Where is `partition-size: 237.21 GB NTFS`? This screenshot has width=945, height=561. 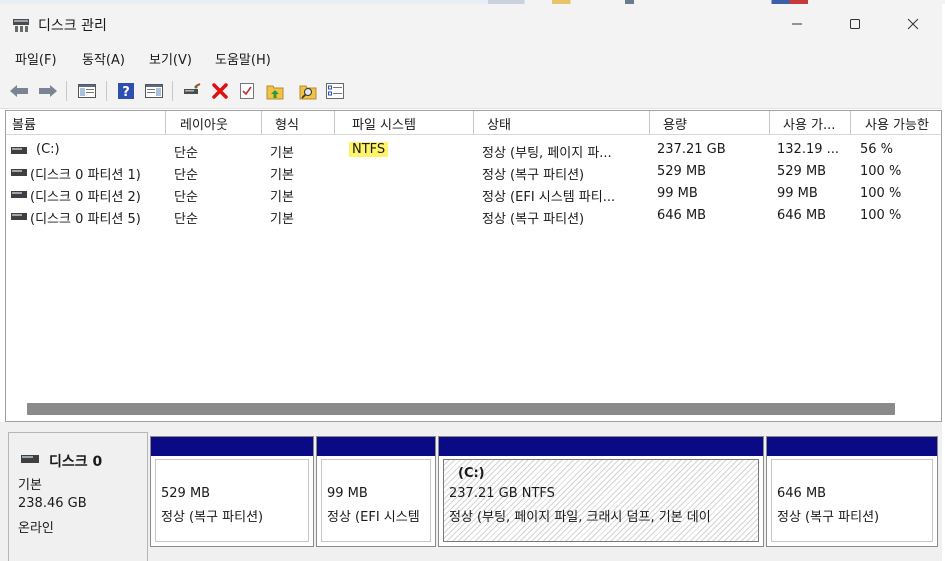 partition-size: 237.21 GB NTFS is located at coordinates (502, 493).